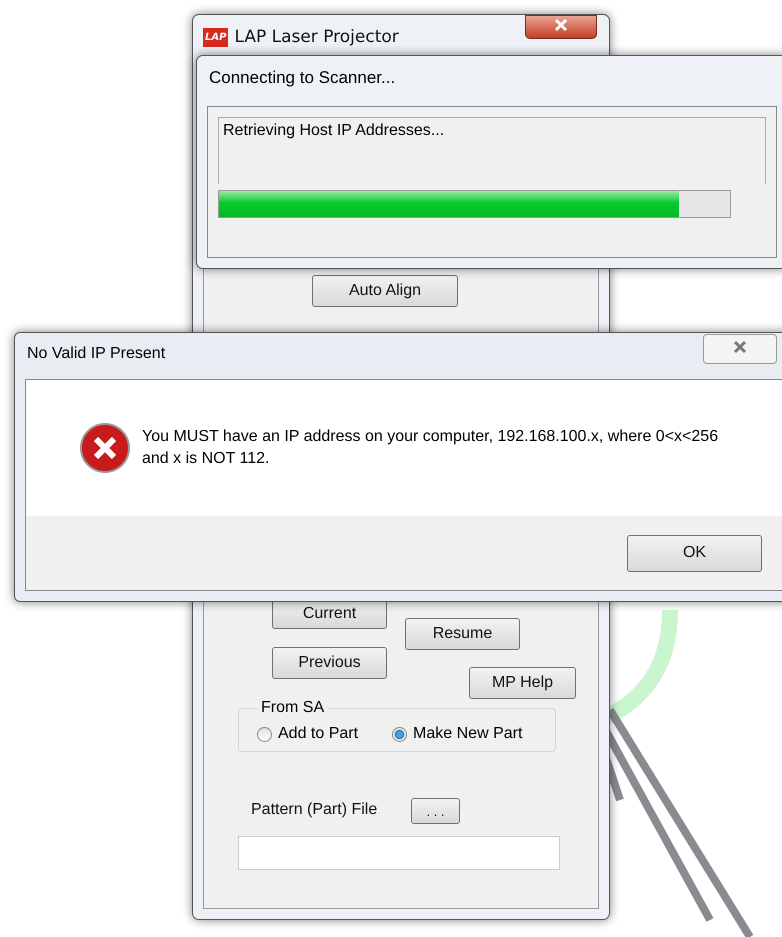  What do you see at coordinates (316, 37) in the screenshot?
I see `window-title: LAP Laser Projector` at bounding box center [316, 37].